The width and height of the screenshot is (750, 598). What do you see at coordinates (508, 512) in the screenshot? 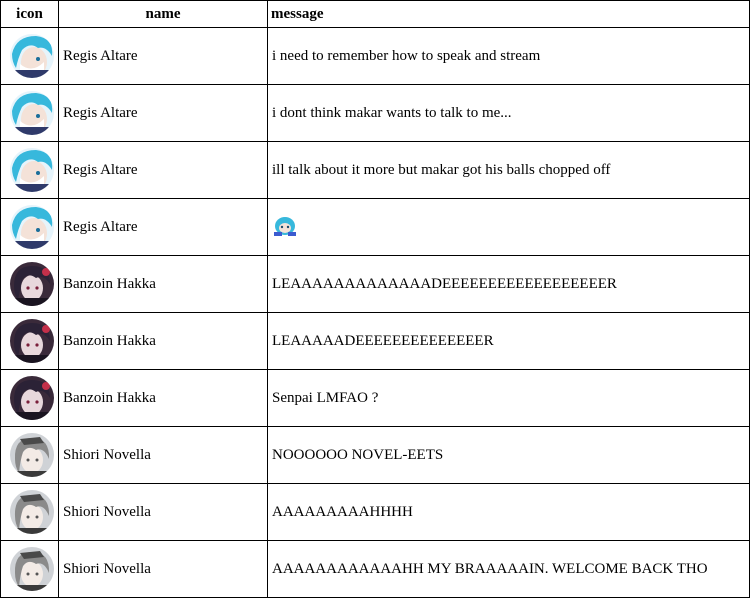
I see `message-cell: AAAAAAAAAHHHH` at bounding box center [508, 512].